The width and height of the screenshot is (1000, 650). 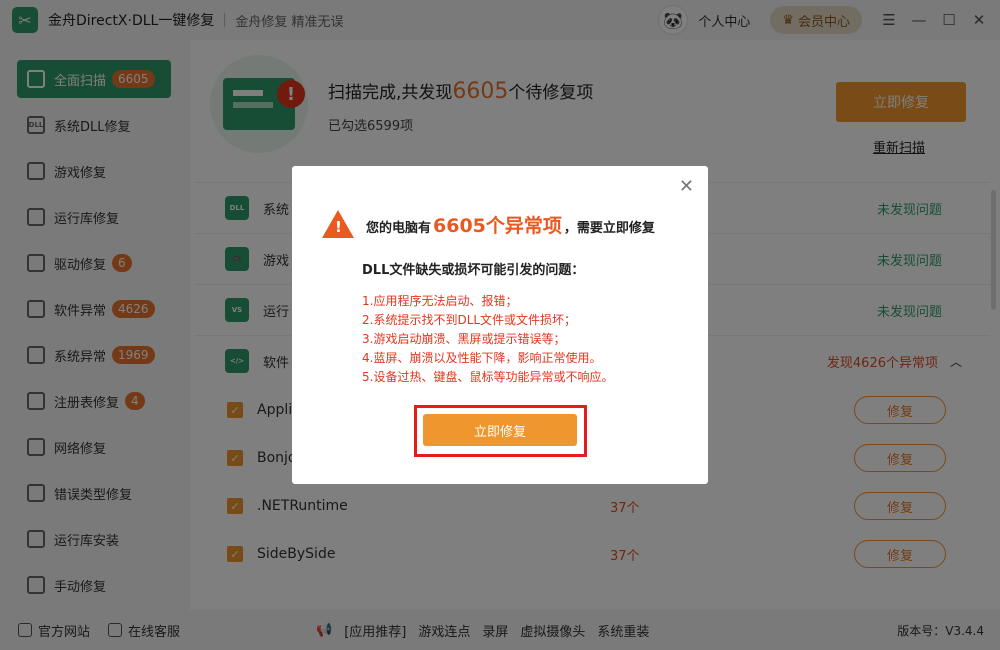 I want to click on close-icon: ✕, so click(x=686, y=186).